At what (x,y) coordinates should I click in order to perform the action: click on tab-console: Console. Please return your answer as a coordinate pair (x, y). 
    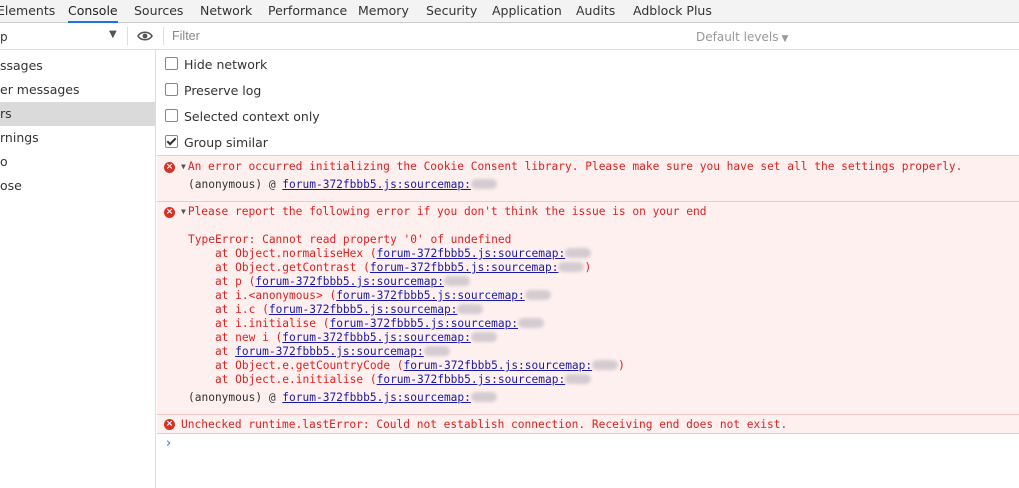
    Looking at the image, I should click on (93, 11).